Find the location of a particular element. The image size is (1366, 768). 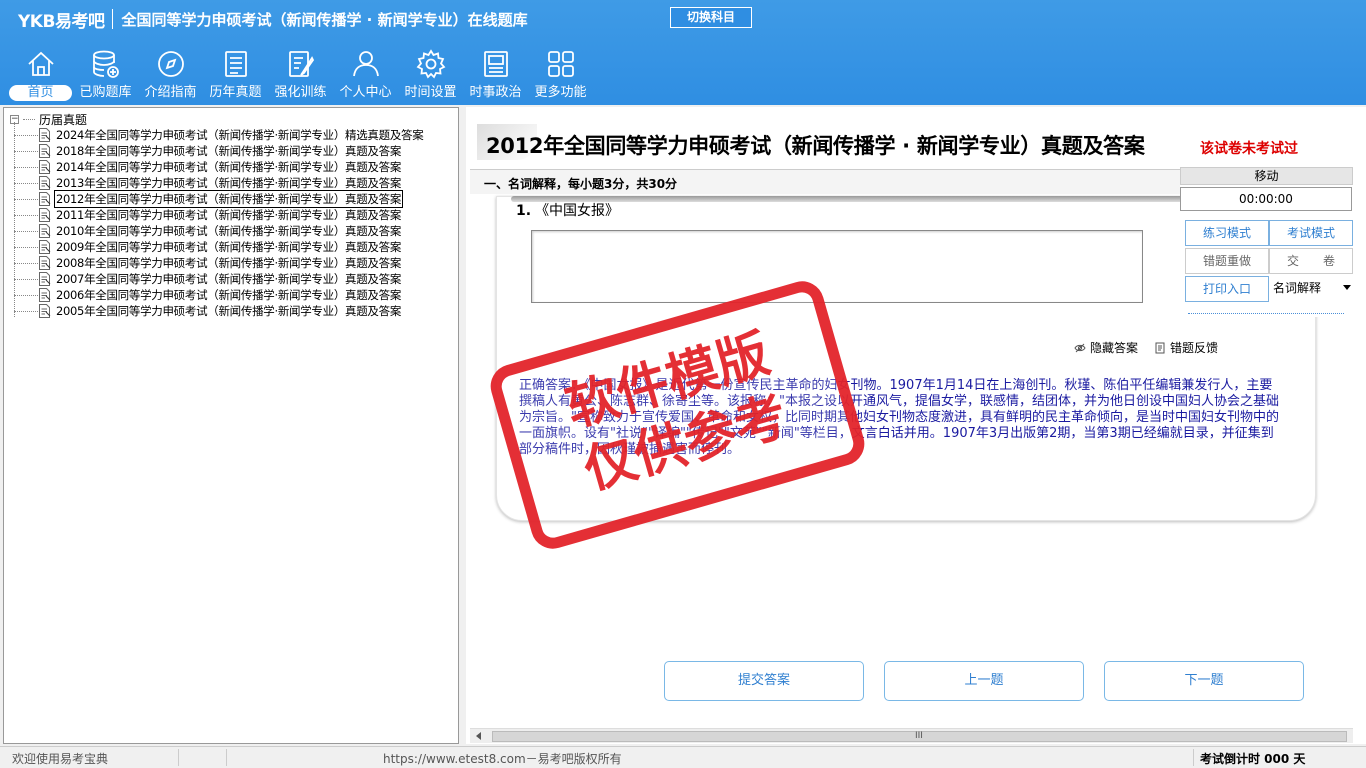

tree-item-label: 2014年全国同等学力申硕考试（新闻传播学·新闻学专业）真题及答案 is located at coordinates (229, 167).